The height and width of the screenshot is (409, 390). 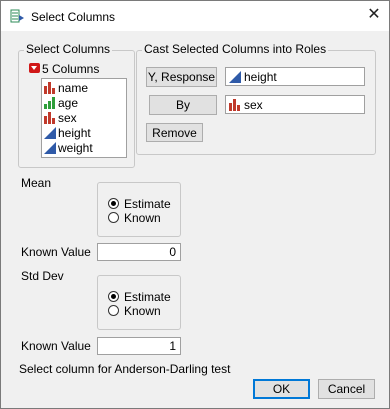 I want to click on title-bar: Select Columns ✕, so click(x=195, y=16).